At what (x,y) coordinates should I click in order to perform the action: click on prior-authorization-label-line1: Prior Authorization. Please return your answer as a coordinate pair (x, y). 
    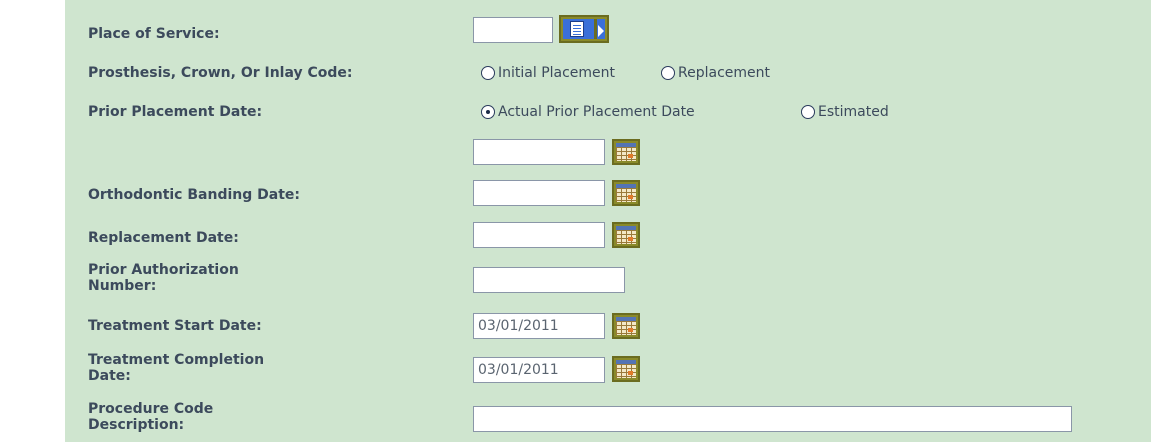
    Looking at the image, I should click on (163, 270).